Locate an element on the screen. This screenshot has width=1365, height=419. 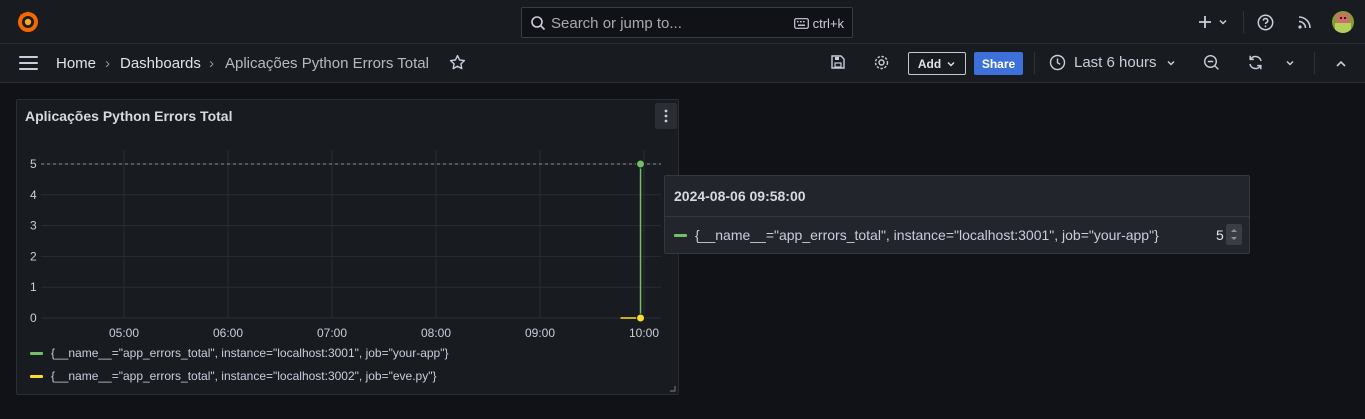
add-button: Add is located at coordinates (937, 63).